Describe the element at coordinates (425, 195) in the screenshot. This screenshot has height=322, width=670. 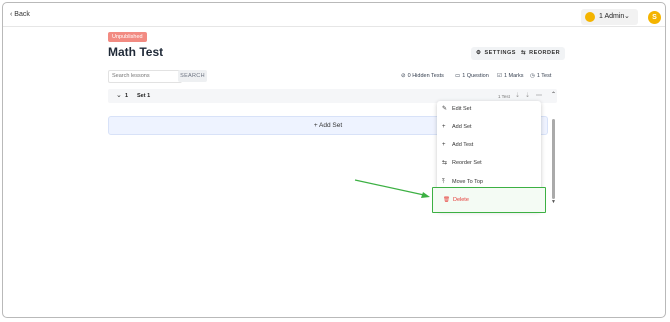
I see `arrow-head` at that location.